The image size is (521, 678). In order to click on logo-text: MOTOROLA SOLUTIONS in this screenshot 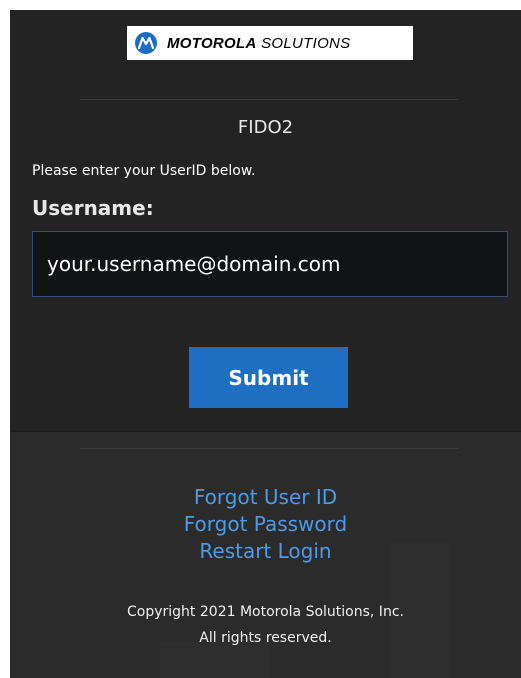, I will do `click(258, 43)`.